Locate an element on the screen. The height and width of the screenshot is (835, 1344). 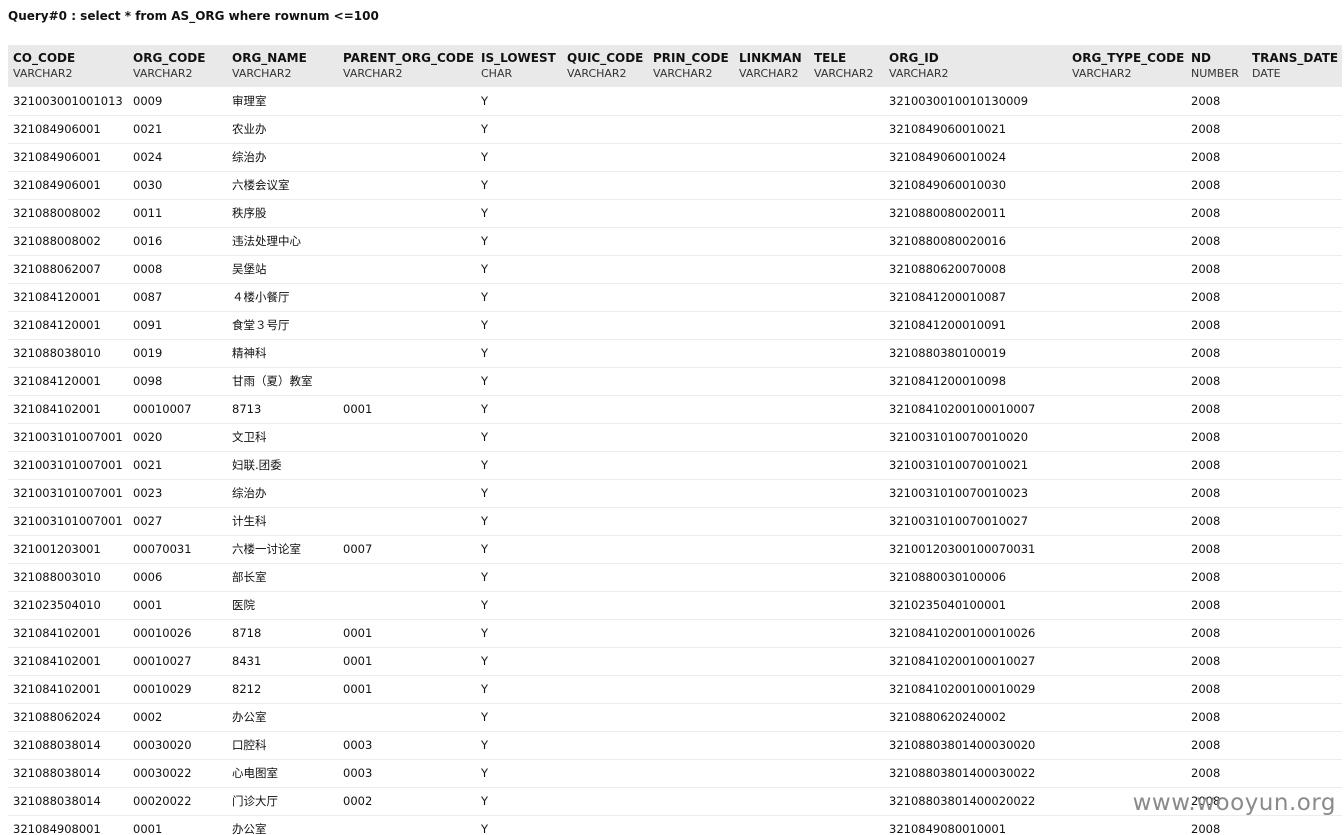
cell-co-code: 321084906001 is located at coordinates (57, 129).